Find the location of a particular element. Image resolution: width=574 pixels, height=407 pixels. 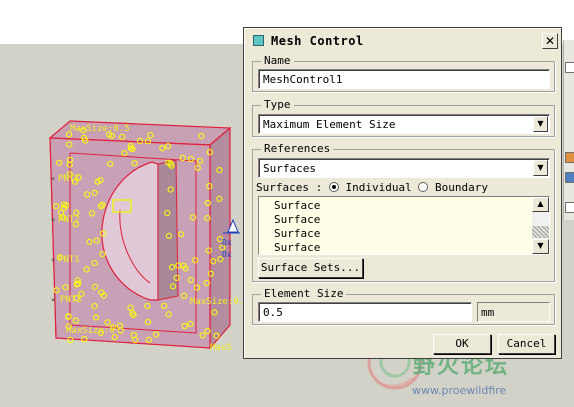

surfaces-mode-label: Surfaces : is located at coordinates (289, 187).